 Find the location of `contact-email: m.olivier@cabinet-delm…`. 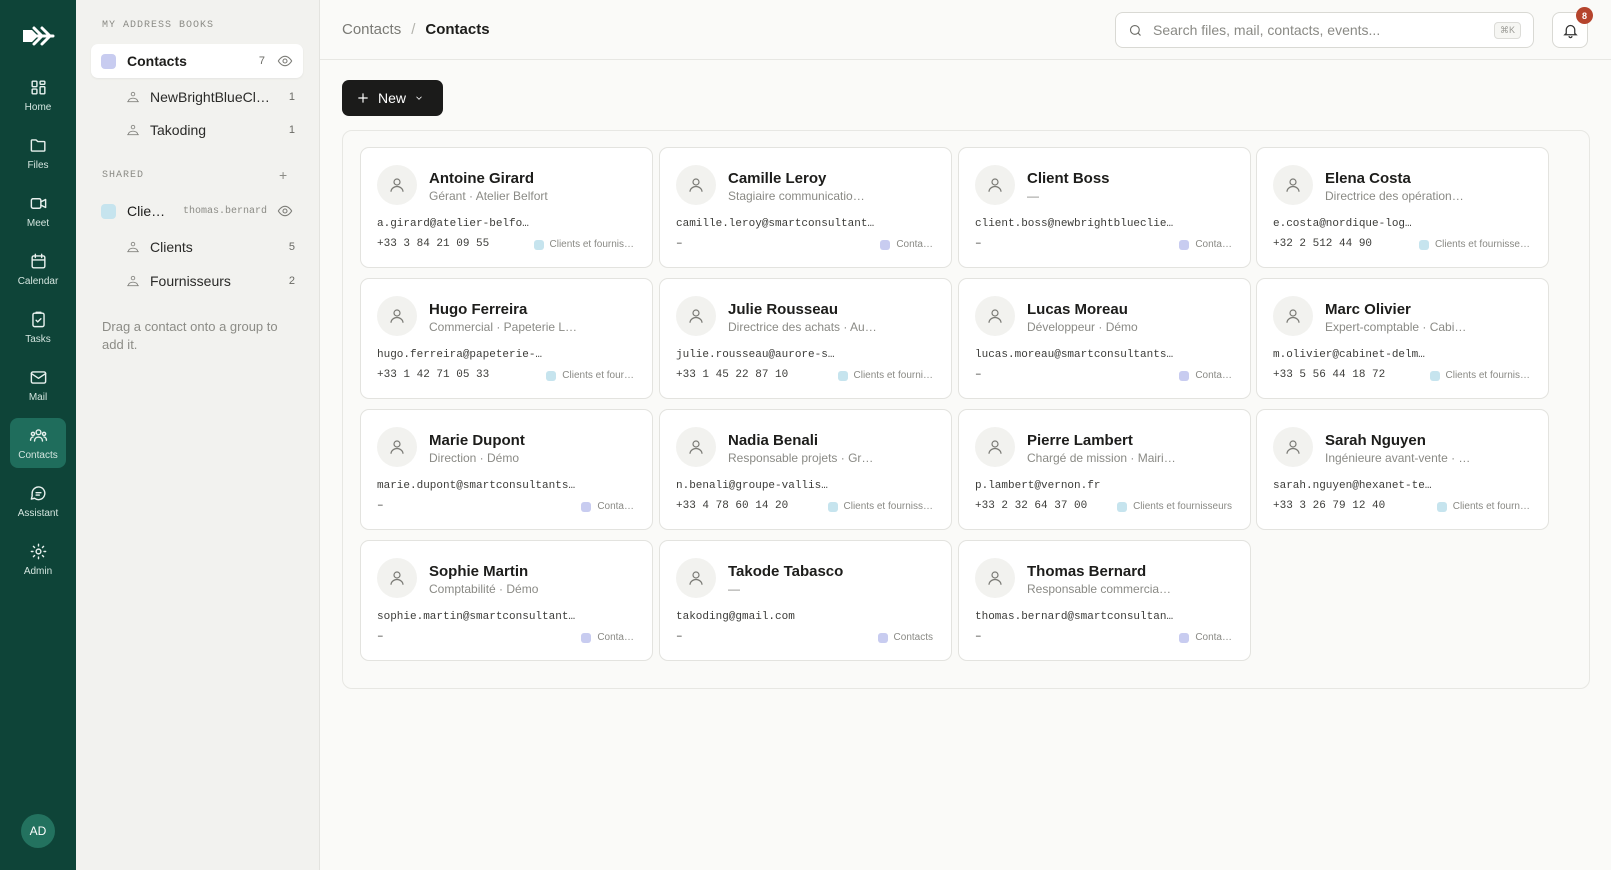

contact-email: m.olivier@cabinet-delm… is located at coordinates (1349, 355).